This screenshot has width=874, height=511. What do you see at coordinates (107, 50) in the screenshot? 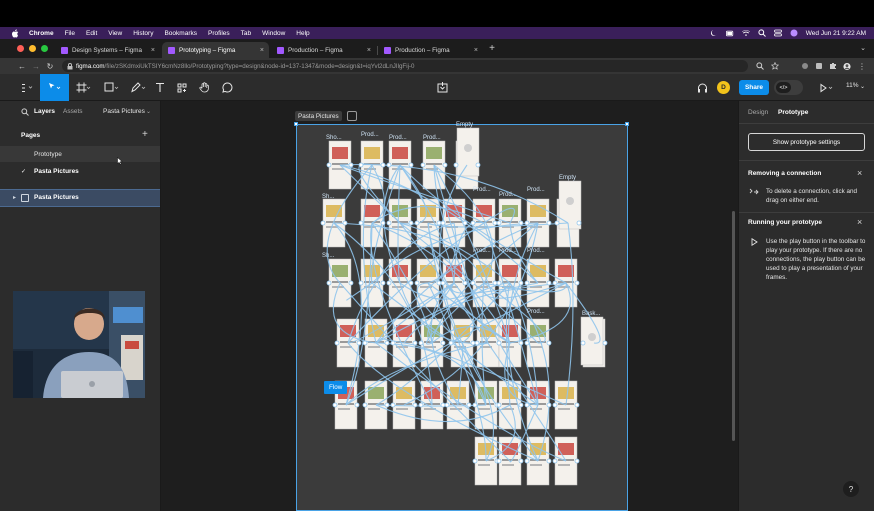
I see `browser-tab: Design Systems – Figma ×` at bounding box center [107, 50].